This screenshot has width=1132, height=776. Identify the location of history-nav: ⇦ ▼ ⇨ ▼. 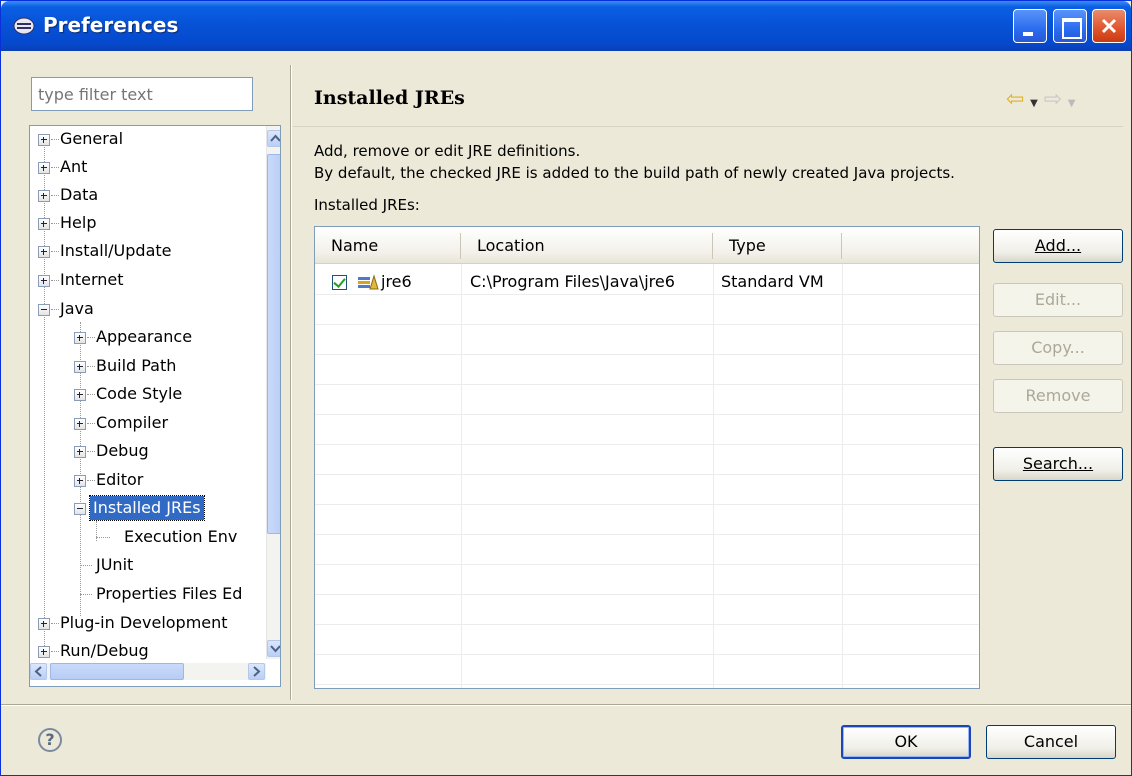
(1040, 99).